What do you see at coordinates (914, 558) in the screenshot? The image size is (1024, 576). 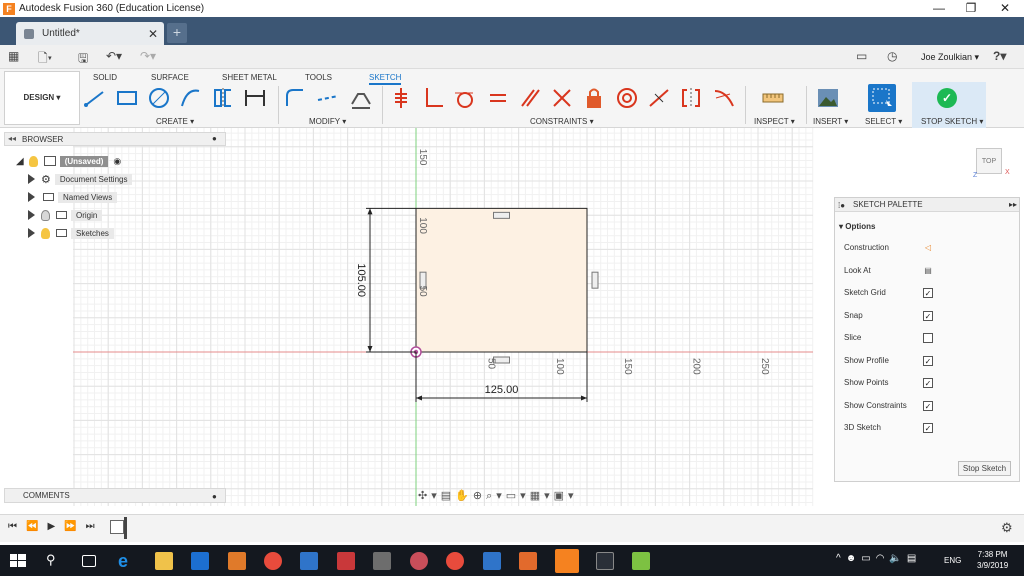 I see `action-center-icon: ▤` at bounding box center [914, 558].